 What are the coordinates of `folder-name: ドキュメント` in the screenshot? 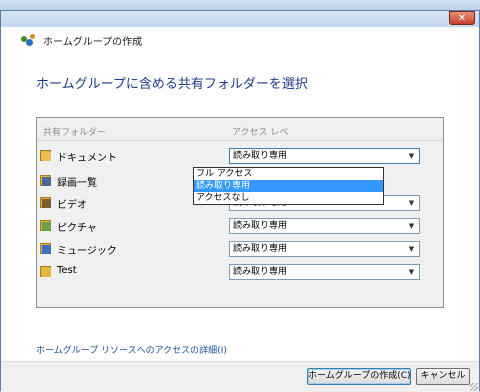 It's located at (87, 158).